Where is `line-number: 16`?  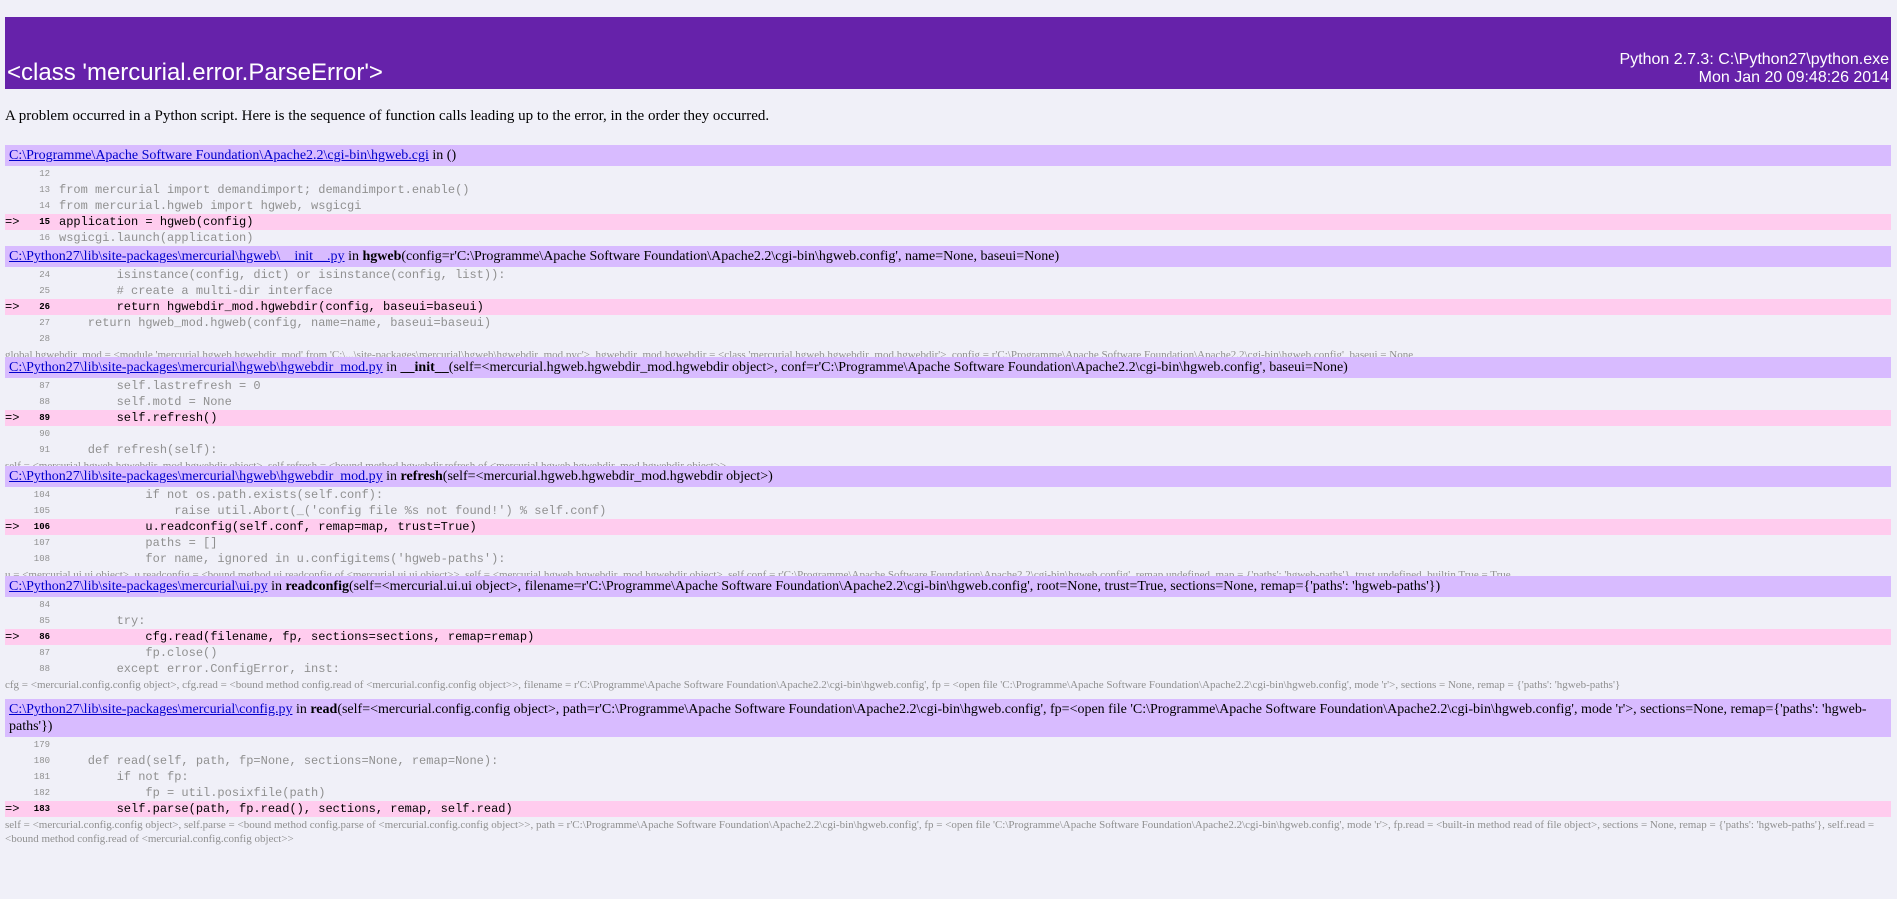 line-number: 16 is located at coordinates (44, 238).